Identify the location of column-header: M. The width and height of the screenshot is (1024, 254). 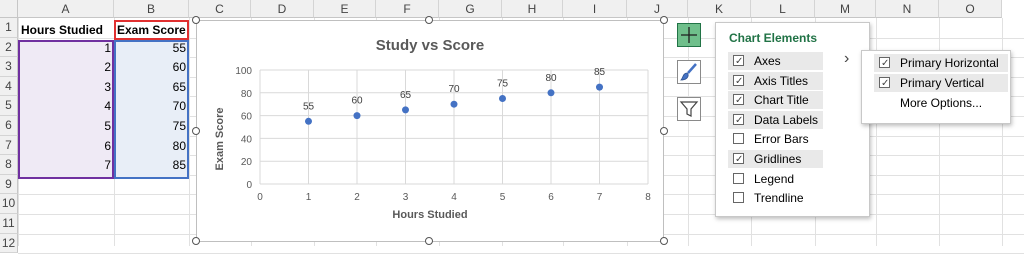
(845, 9).